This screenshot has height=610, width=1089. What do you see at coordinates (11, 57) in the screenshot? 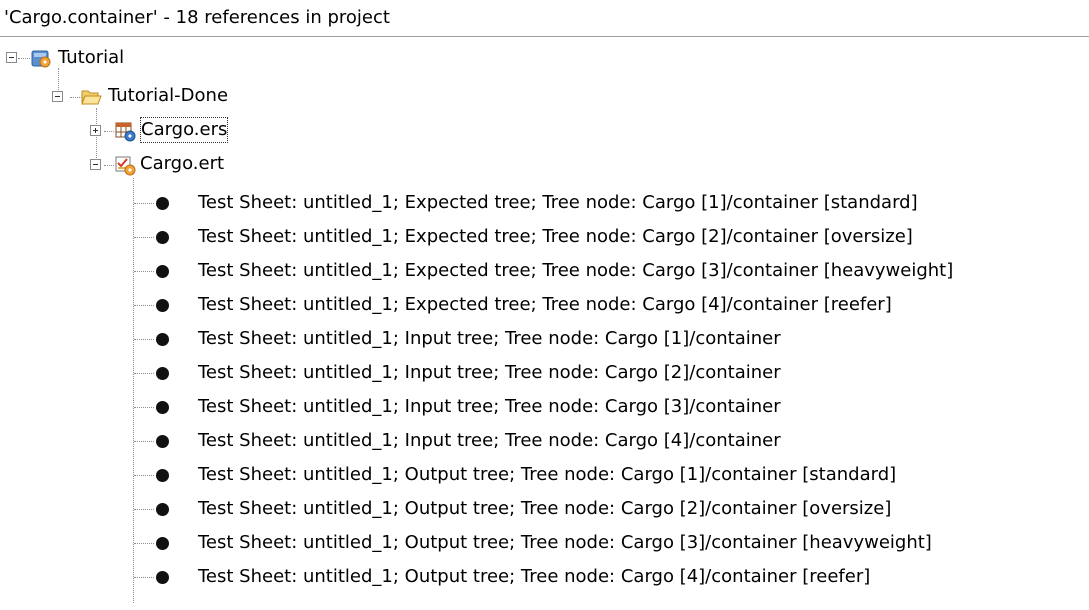
I see `collapse-toggle-tutorial` at bounding box center [11, 57].